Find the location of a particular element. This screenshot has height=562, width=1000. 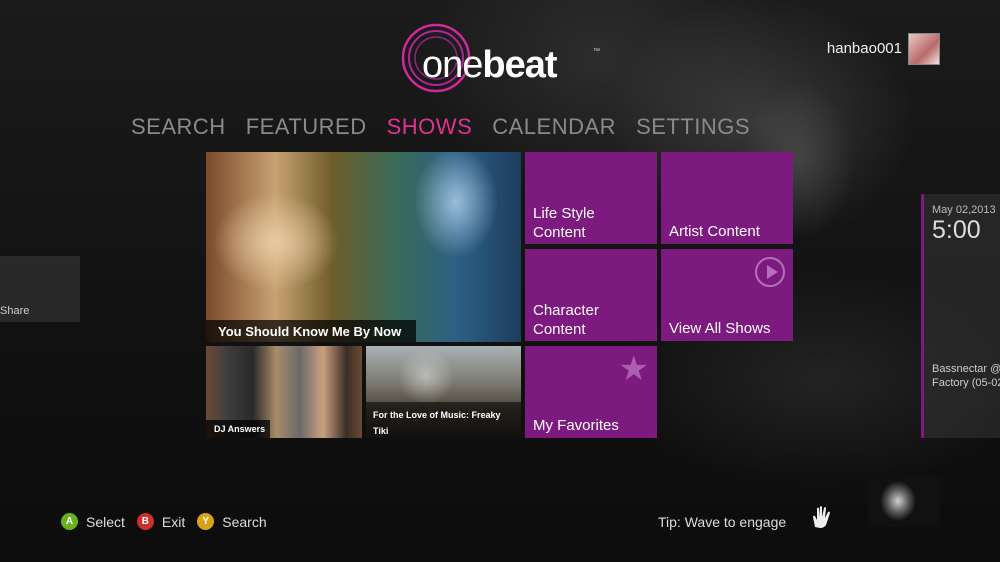

share-label: Share is located at coordinates (15, 311).